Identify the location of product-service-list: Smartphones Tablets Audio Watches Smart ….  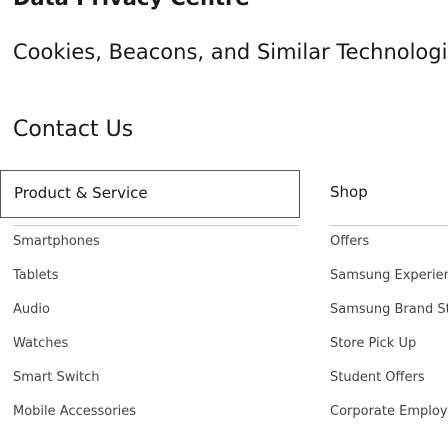
(74, 336).